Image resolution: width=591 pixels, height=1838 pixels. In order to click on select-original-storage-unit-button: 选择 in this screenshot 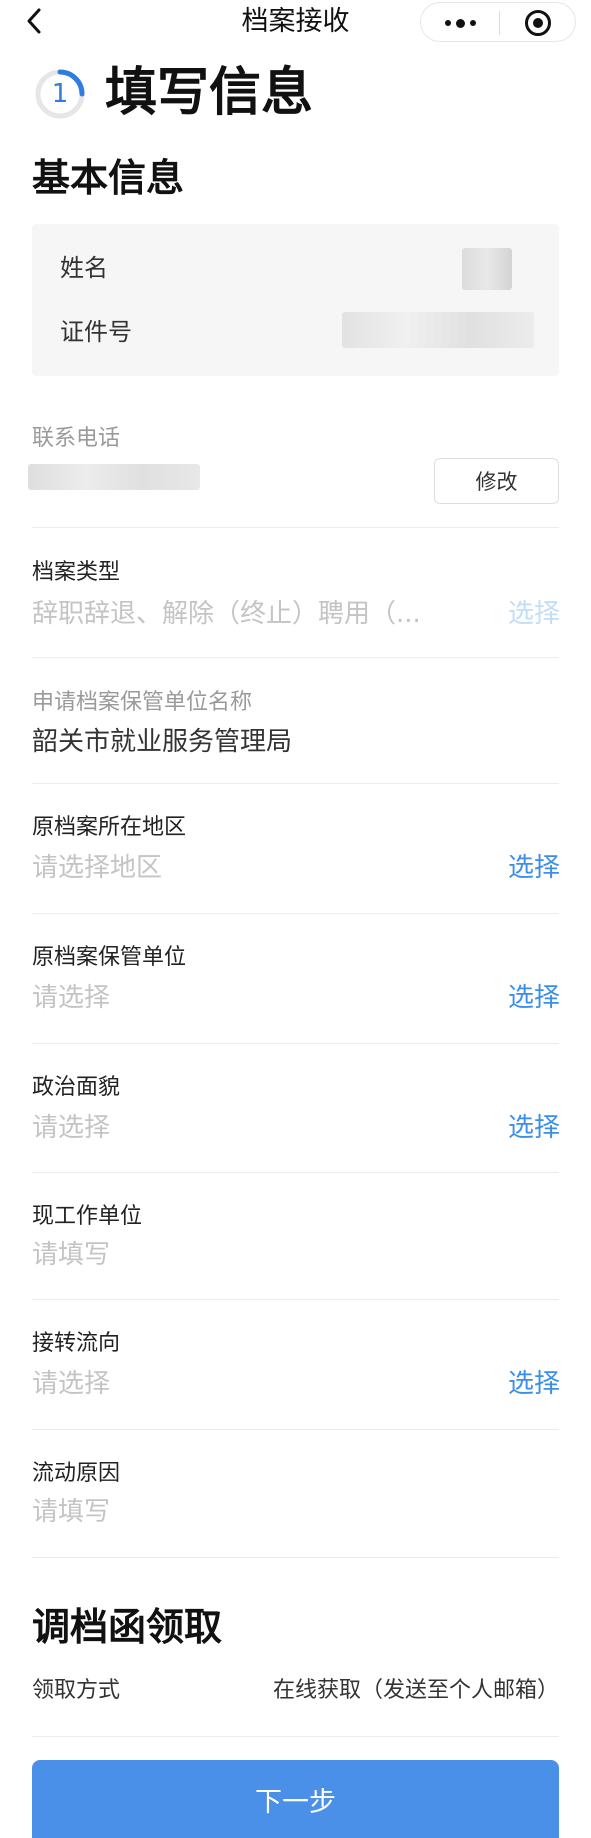, I will do `click(530, 998)`.